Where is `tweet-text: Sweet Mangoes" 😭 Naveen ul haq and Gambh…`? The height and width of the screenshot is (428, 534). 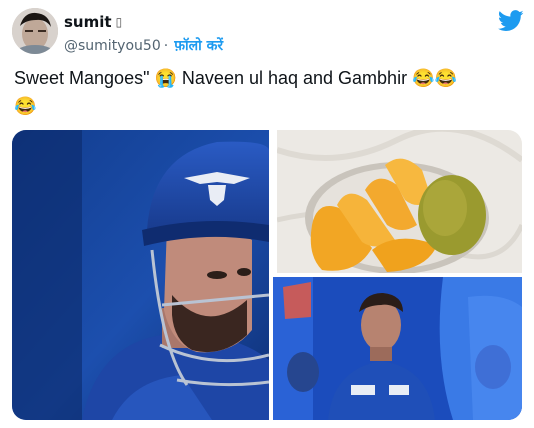 tweet-text: Sweet Mangoes" 😭 Naveen ul haq and Gambh… is located at coordinates (269, 92).